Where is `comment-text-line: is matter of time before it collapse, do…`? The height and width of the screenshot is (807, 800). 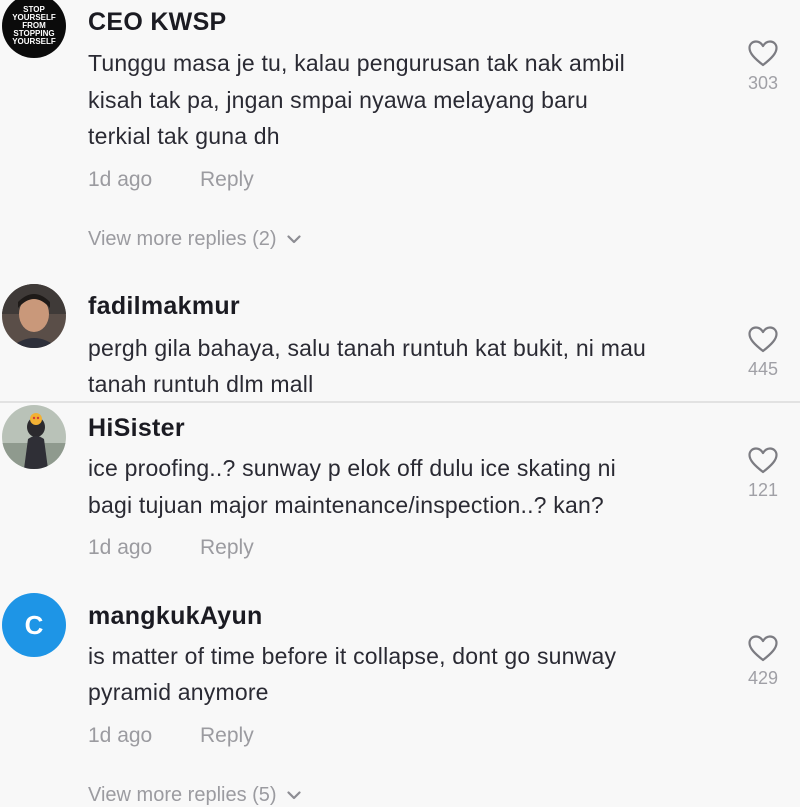 comment-text-line: is matter of time before it collapse, do… is located at coordinates (352, 656).